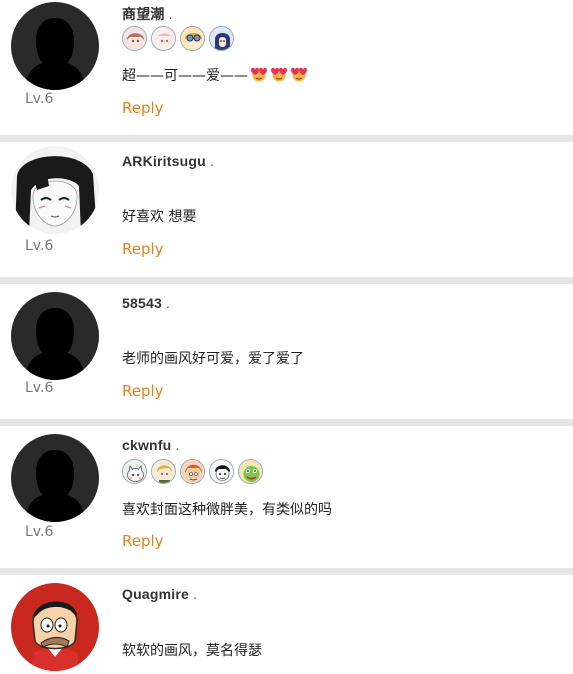  What do you see at coordinates (185, 76) in the screenshot?
I see `comment-text-content: 超——可——爱——` at bounding box center [185, 76].